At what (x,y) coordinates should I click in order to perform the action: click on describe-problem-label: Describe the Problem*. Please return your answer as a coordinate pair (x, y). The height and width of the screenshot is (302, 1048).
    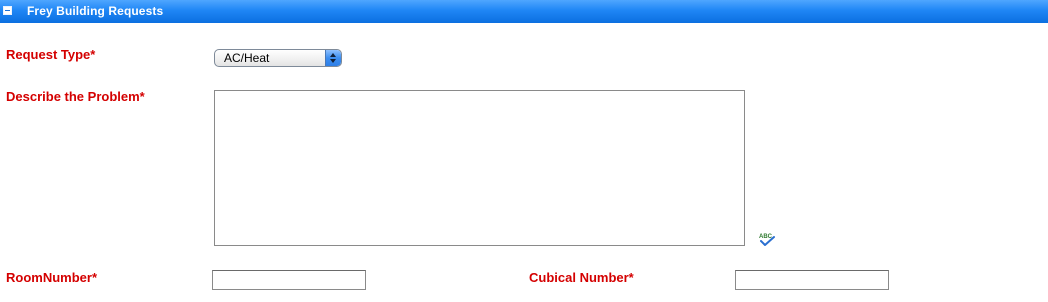
    Looking at the image, I should click on (75, 96).